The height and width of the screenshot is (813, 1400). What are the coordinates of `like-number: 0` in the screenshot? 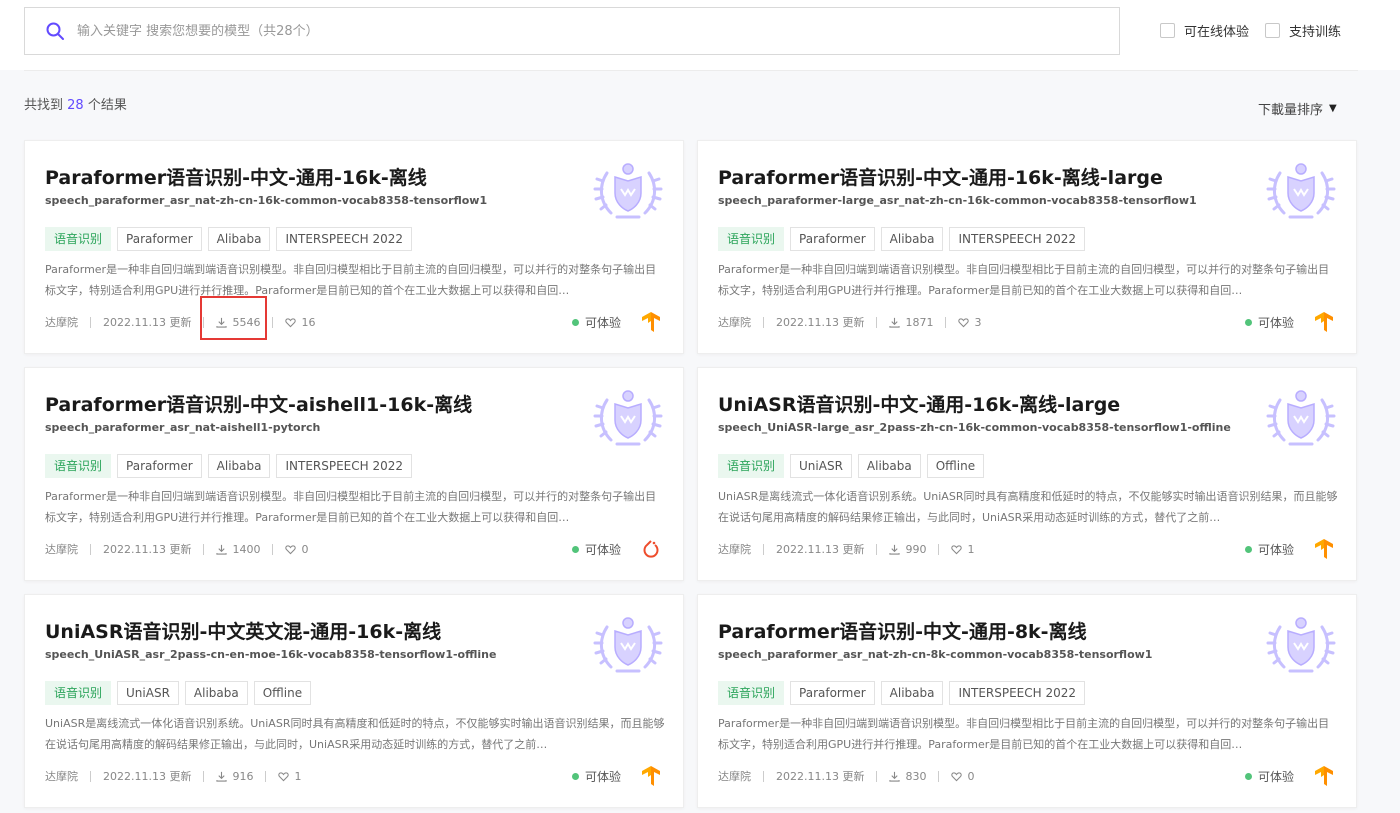 It's located at (305, 549).